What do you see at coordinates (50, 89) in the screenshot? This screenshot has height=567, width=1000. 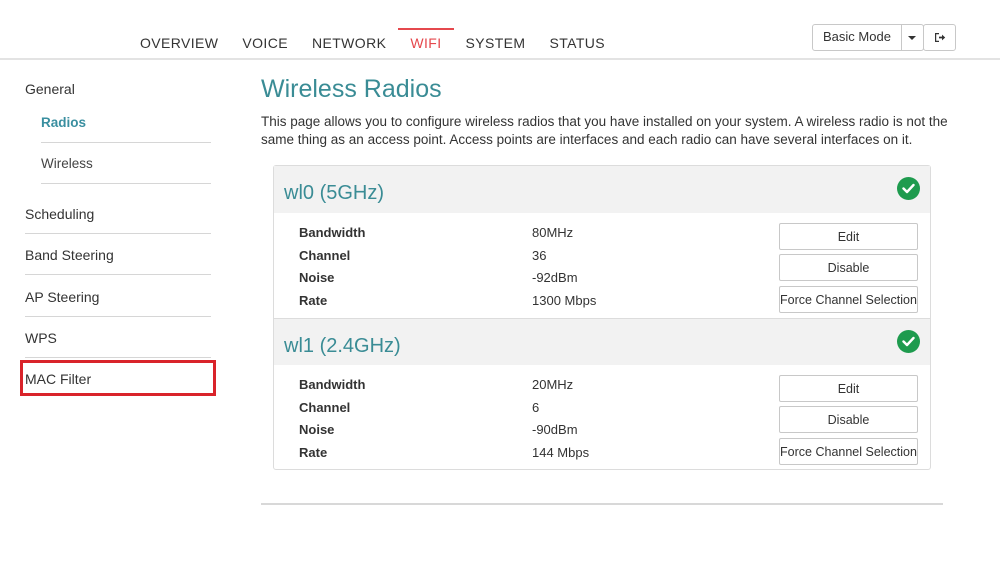 I see `sidebar-item-general: General` at bounding box center [50, 89].